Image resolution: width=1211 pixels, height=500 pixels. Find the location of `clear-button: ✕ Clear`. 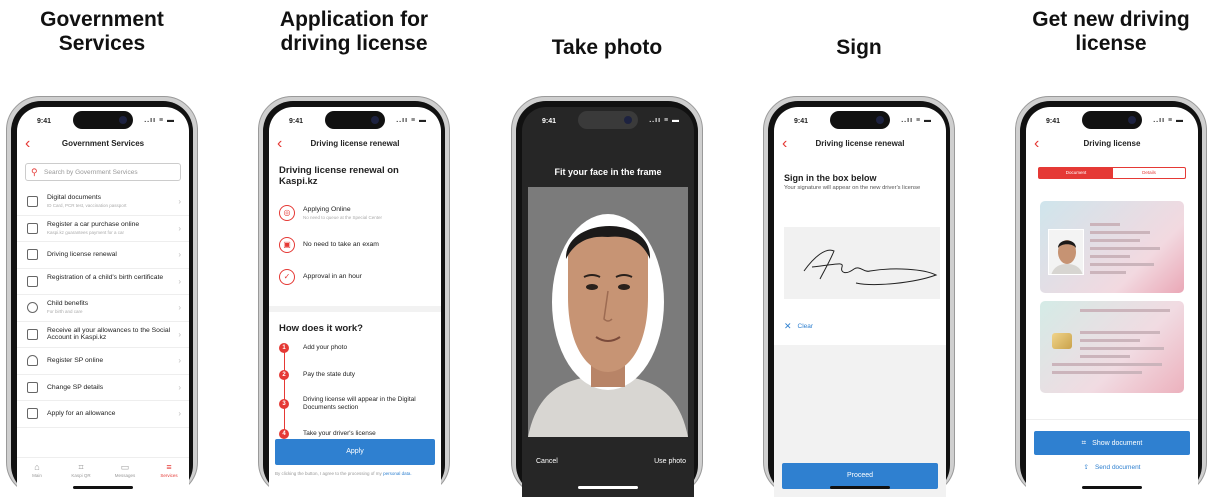

clear-button: ✕ Clear is located at coordinates (798, 326).